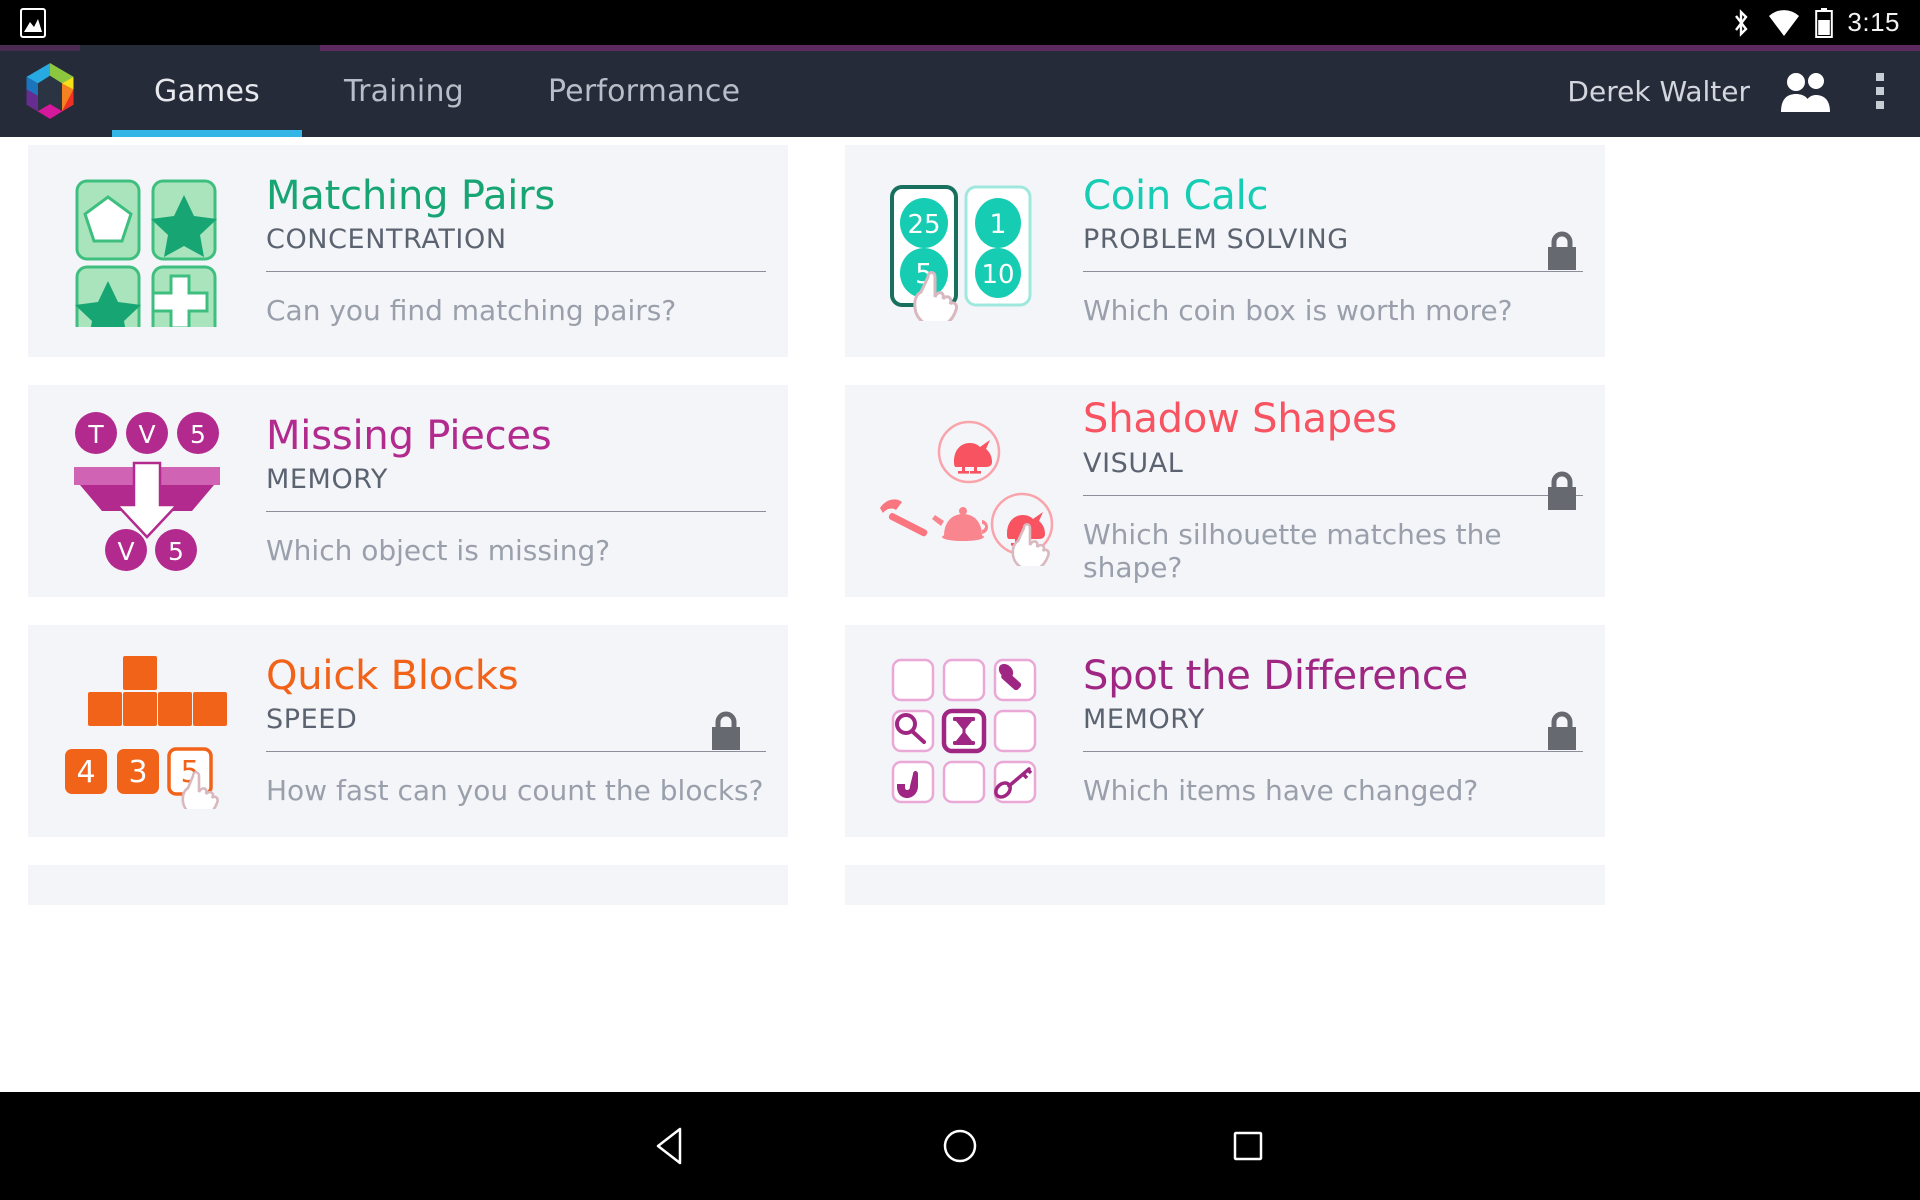 This screenshot has width=1920, height=1200. I want to click on overflow-menu-icon, so click(1876, 91).